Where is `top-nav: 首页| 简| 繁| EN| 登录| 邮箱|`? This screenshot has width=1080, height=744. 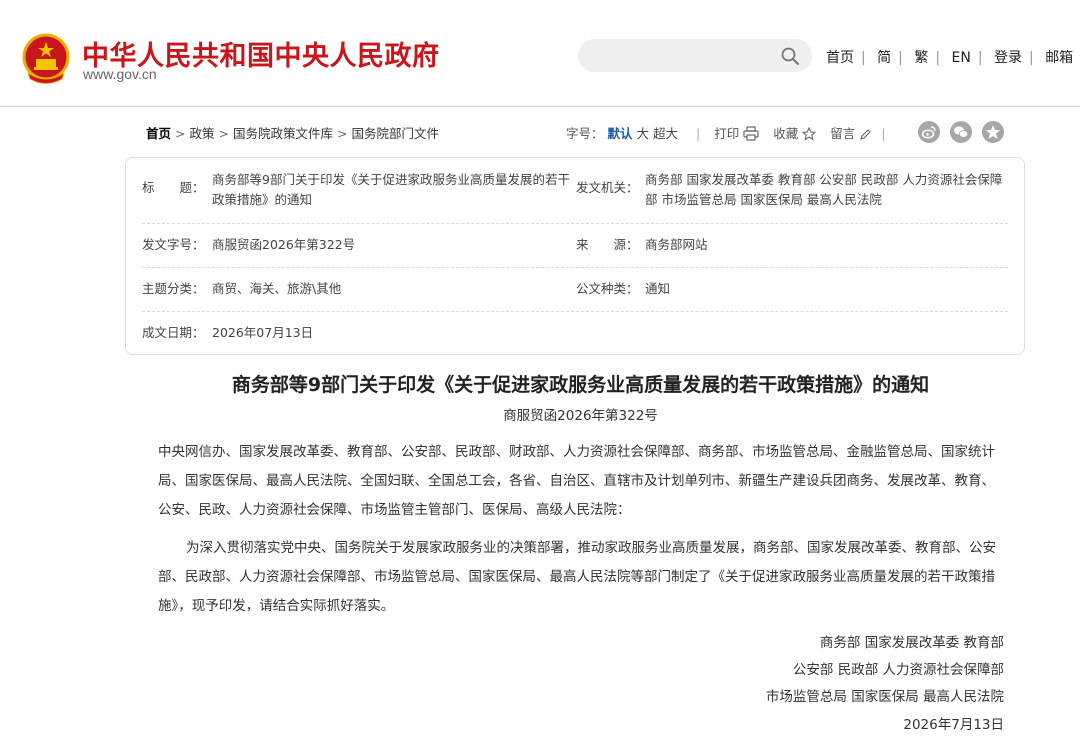
top-nav: 首页| 简| 繁| EN| 登录| 邮箱| is located at coordinates (953, 57).